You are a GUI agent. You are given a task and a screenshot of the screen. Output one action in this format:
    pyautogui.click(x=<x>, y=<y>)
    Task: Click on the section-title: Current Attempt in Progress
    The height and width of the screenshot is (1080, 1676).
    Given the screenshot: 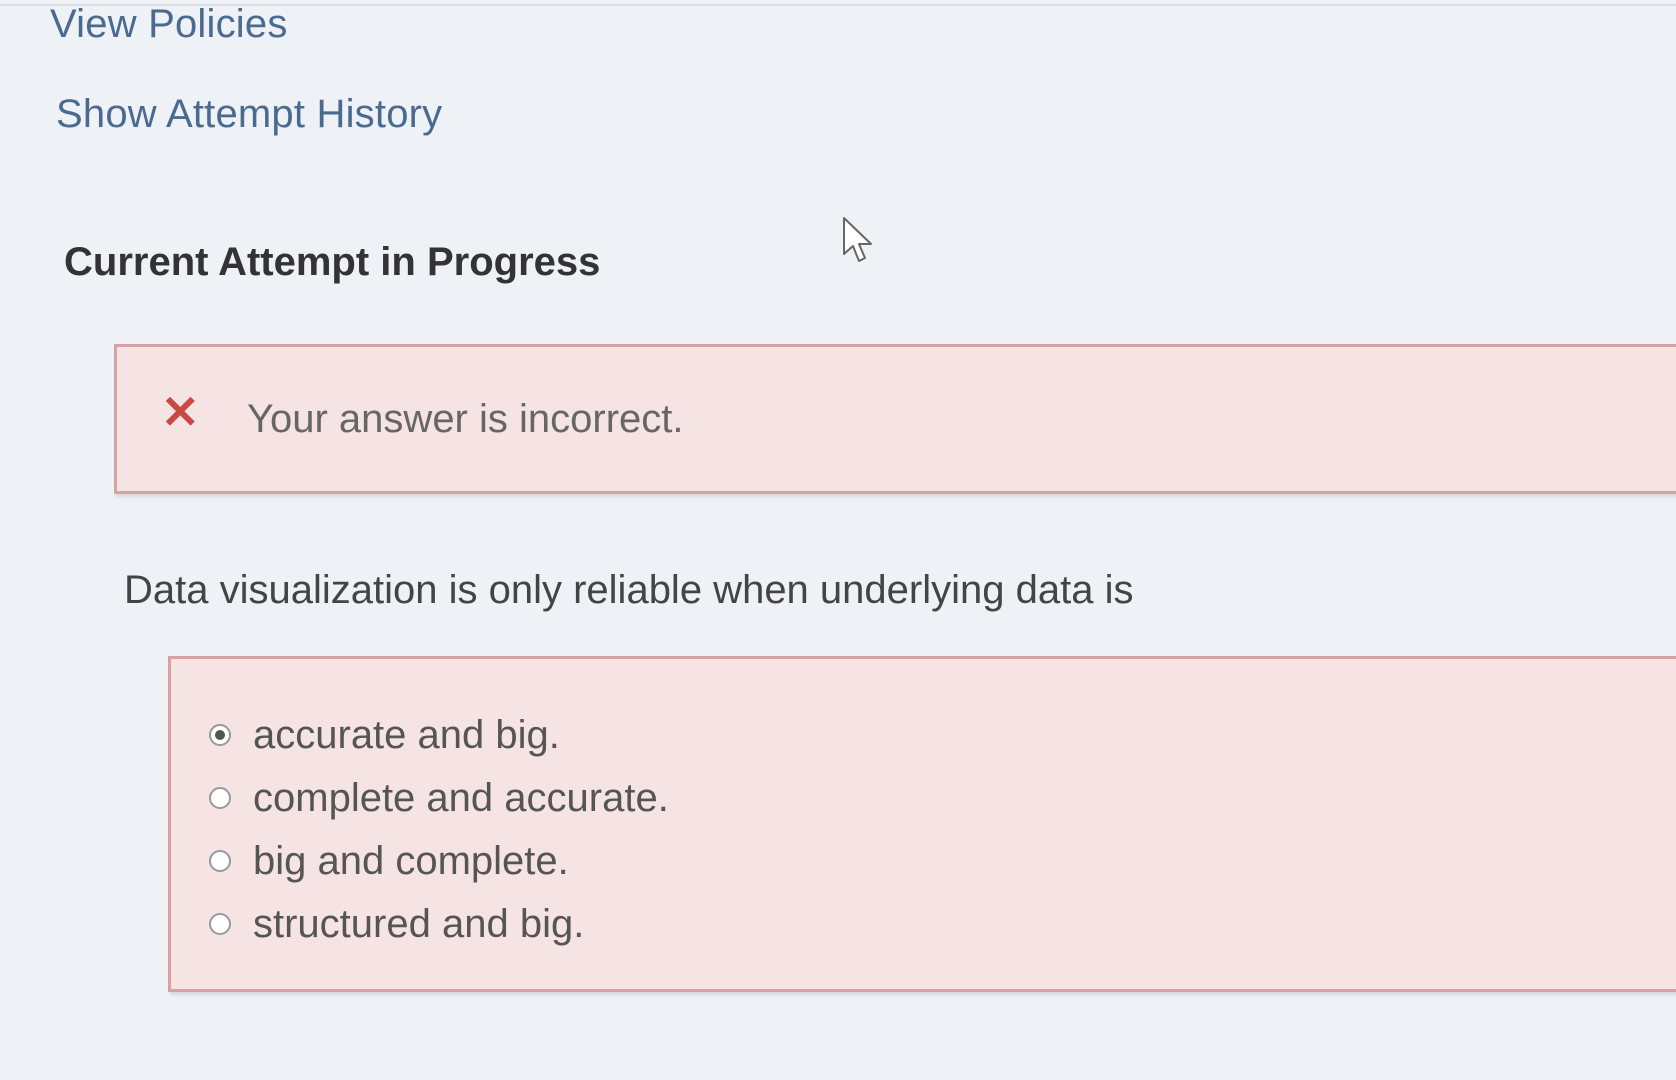 What is the action you would take?
    pyautogui.click(x=332, y=262)
    